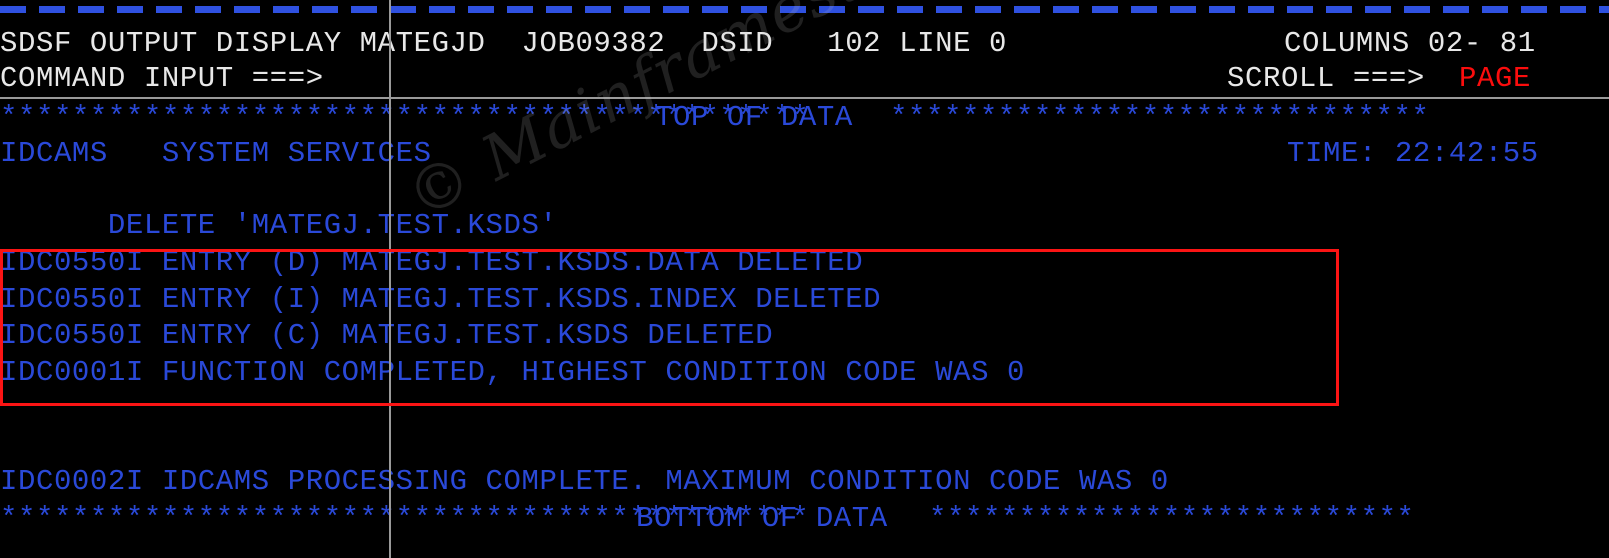 Image resolution: width=1609 pixels, height=558 pixels. Describe the element at coordinates (1413, 153) in the screenshot. I see `idcams-time-stamp: TIME: 22:42:55` at that location.